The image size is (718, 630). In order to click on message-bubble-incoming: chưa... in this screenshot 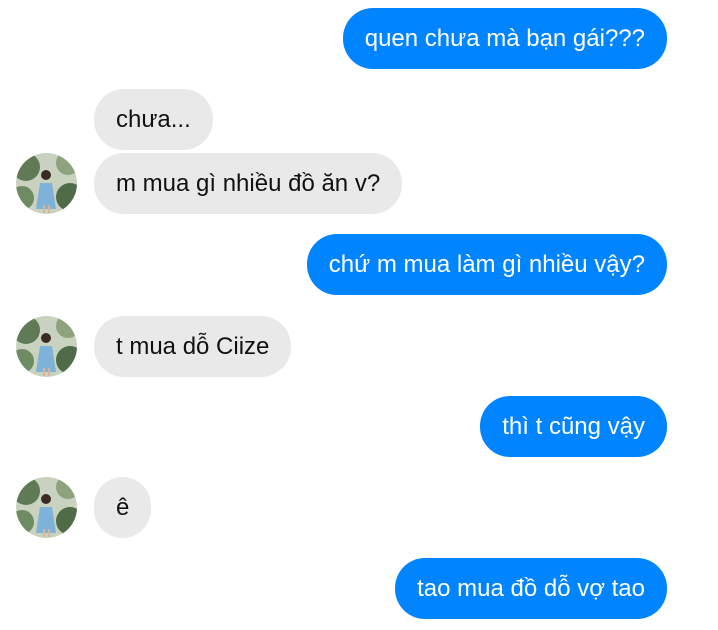, I will do `click(153, 119)`.